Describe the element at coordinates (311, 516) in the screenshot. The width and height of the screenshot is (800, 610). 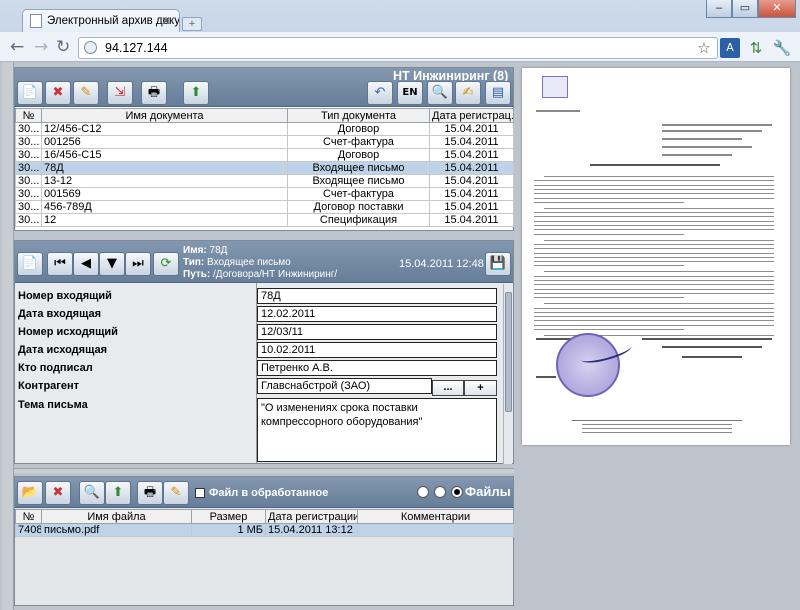
I see `file-column-header: Дата регистрации` at that location.